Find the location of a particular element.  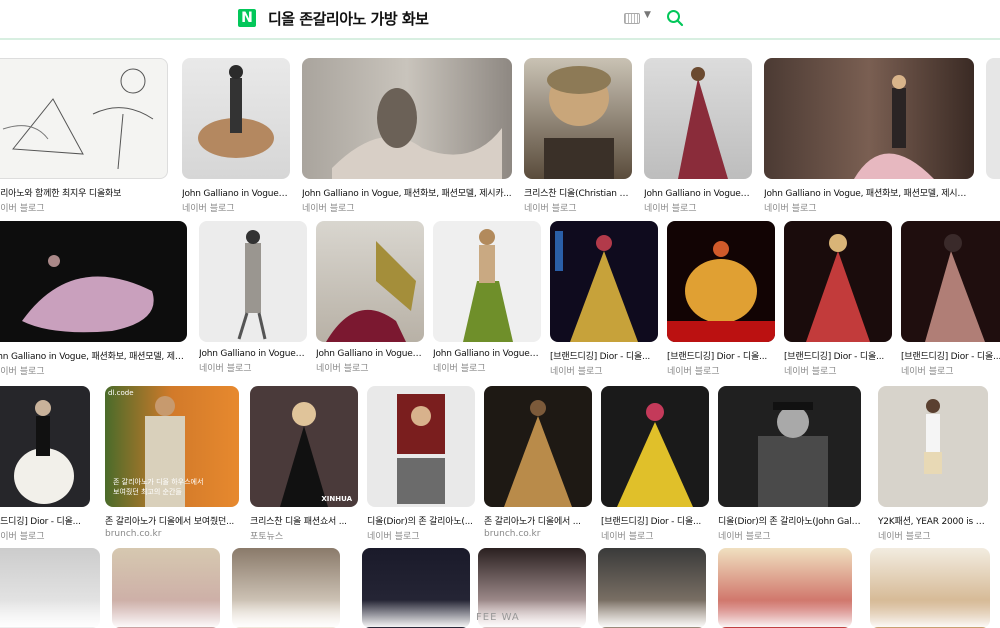

image-source: 포토뉴스 is located at coordinates (304, 535).